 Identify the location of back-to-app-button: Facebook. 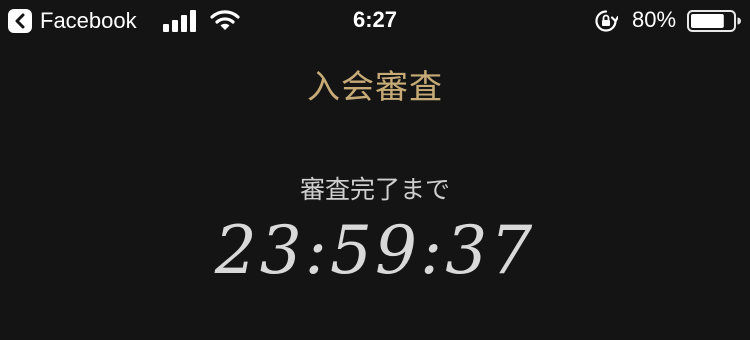
(72, 21).